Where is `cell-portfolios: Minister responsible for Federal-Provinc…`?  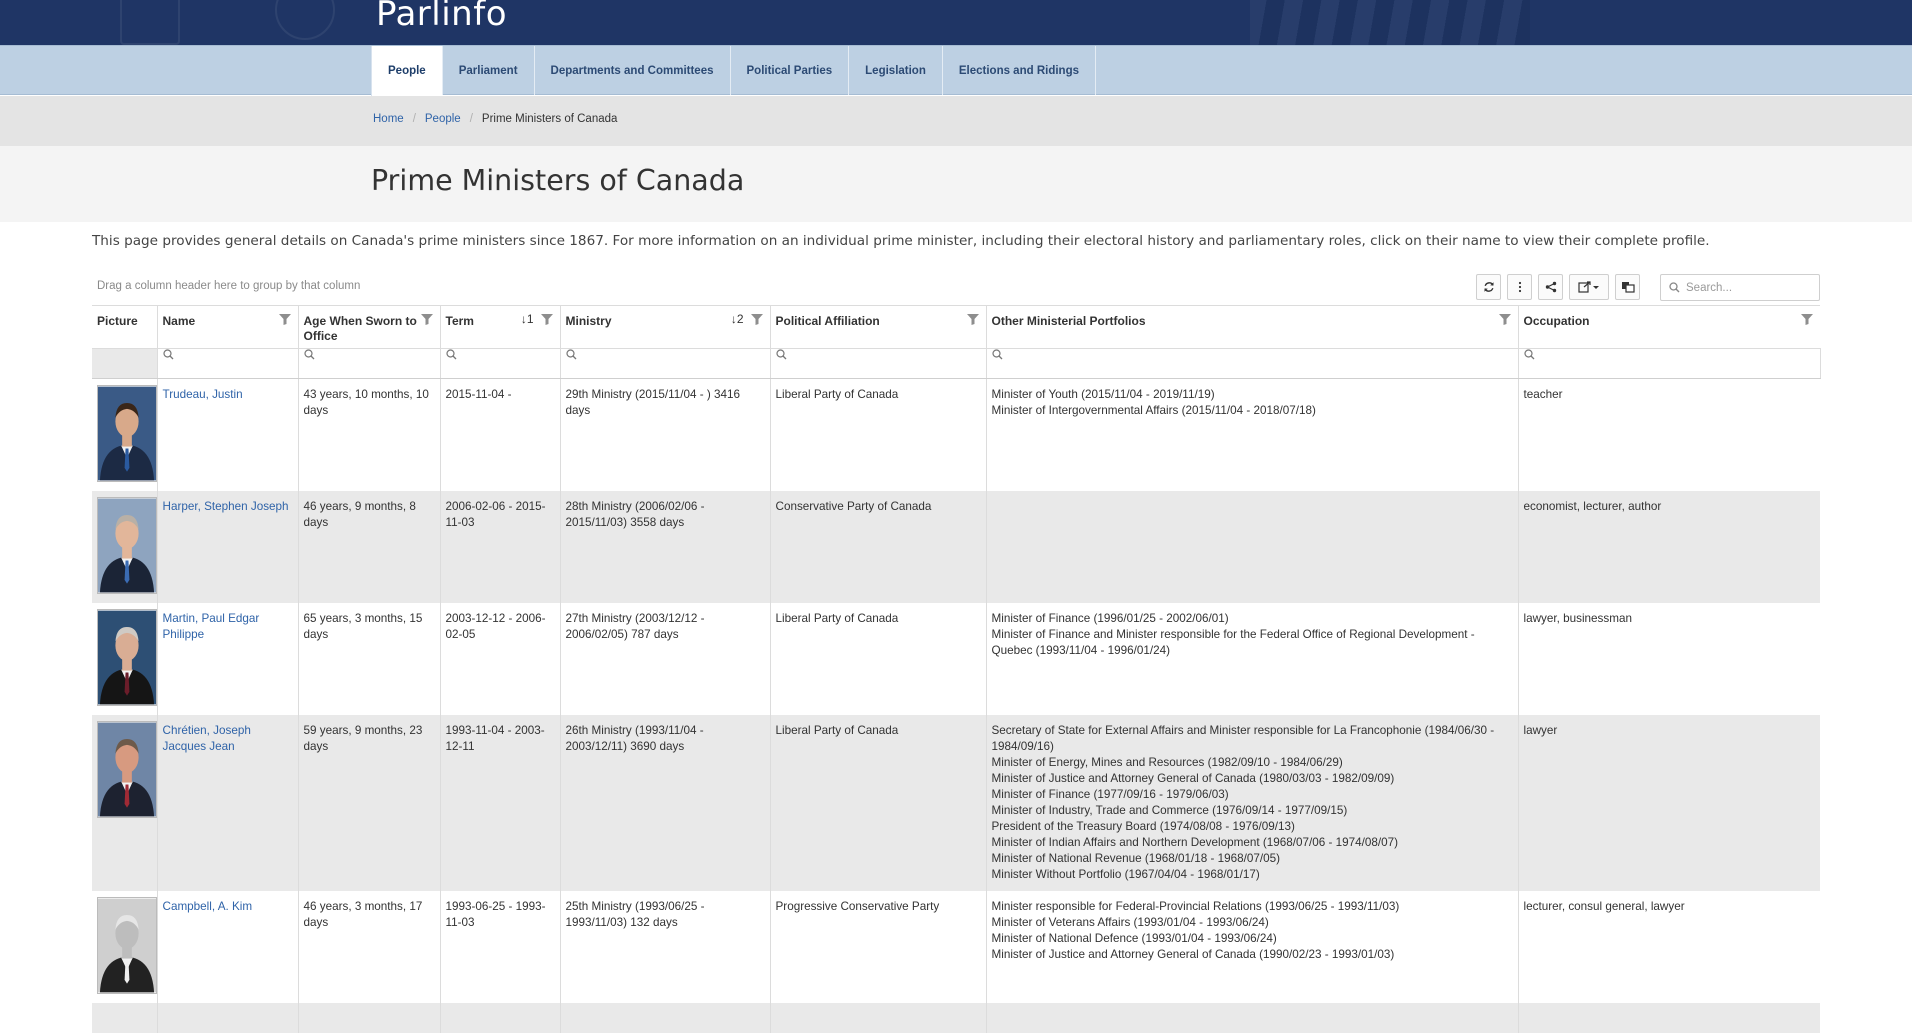 cell-portfolios: Minister responsible for Federal-Provinc… is located at coordinates (1252, 947).